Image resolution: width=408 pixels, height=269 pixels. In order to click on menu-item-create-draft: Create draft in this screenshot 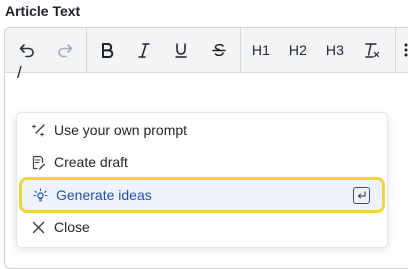, I will do `click(202, 162)`.